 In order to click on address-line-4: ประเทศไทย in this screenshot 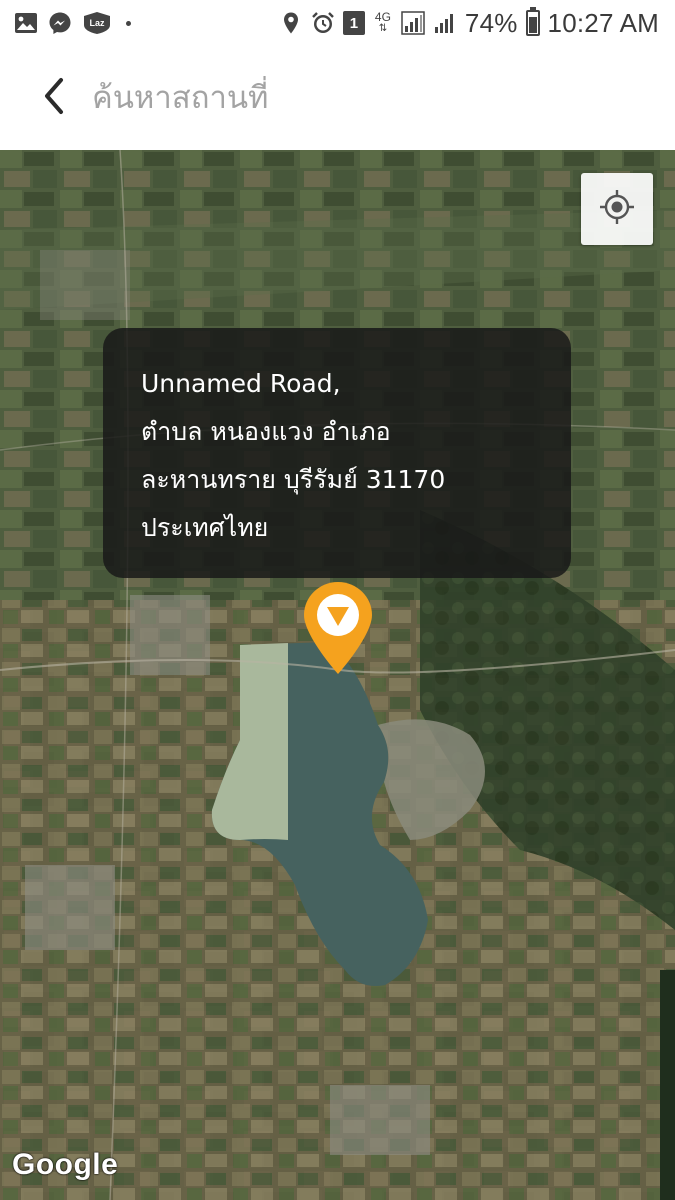, I will do `click(205, 527)`.